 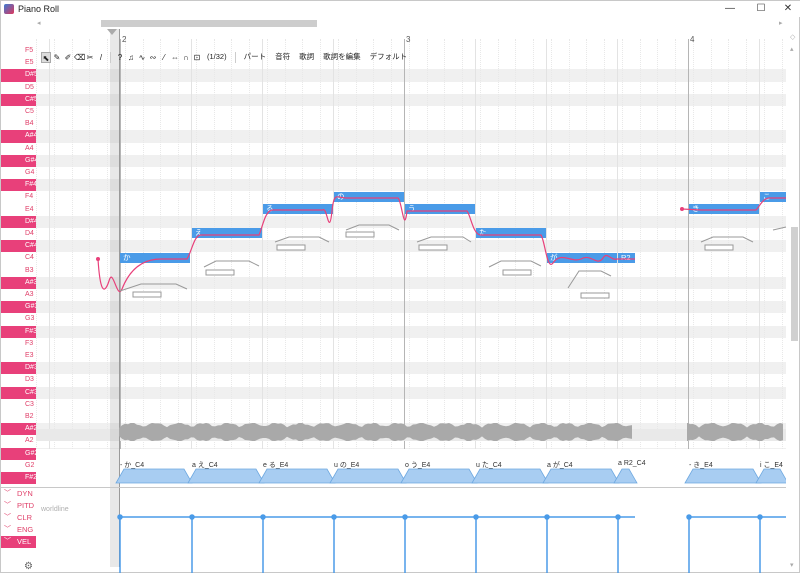 I want to click on phoneme-label: - か_C4, so click(x=132, y=465).